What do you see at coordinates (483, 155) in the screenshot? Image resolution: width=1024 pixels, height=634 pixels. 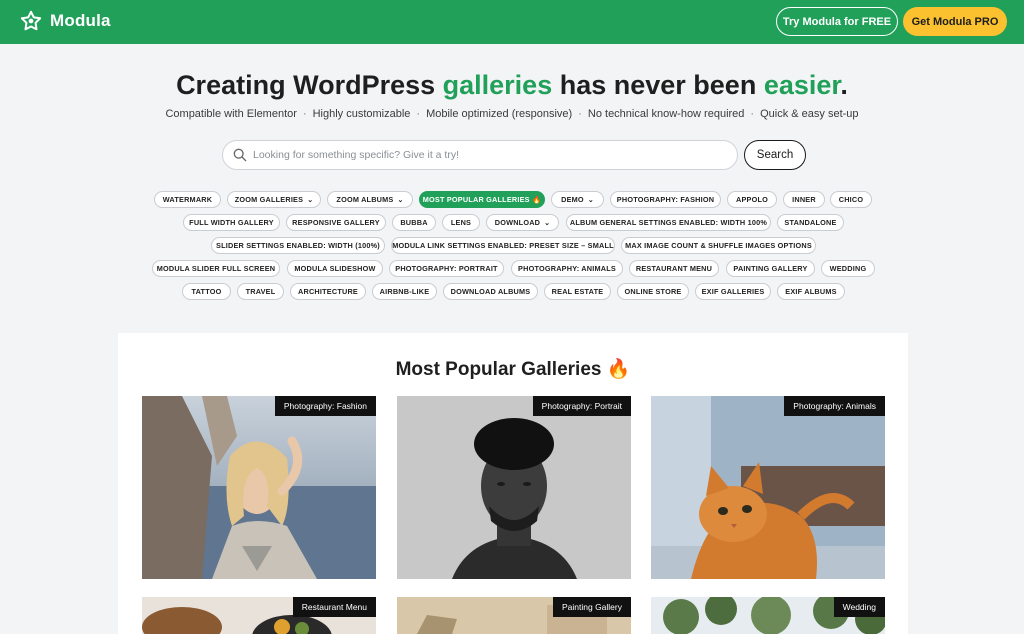 I see `search-input` at bounding box center [483, 155].